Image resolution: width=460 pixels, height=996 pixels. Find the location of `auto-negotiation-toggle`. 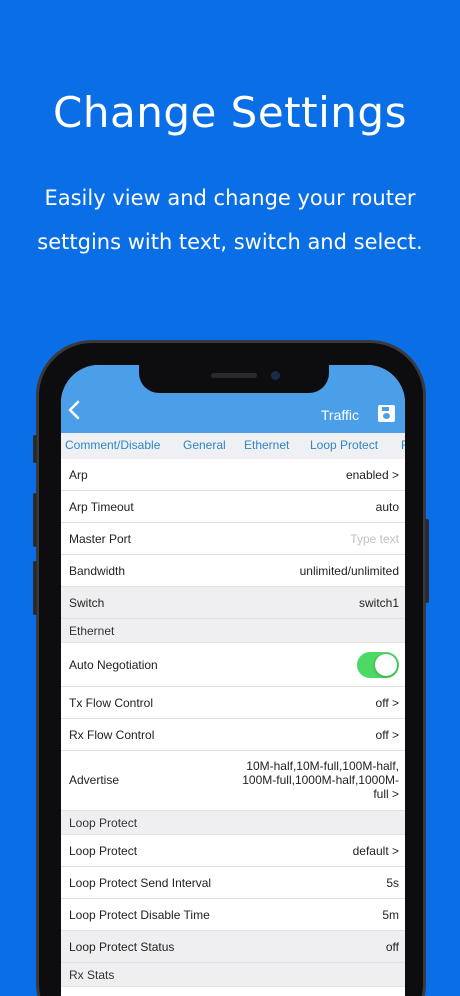

auto-negotiation-toggle is located at coordinates (378, 665).